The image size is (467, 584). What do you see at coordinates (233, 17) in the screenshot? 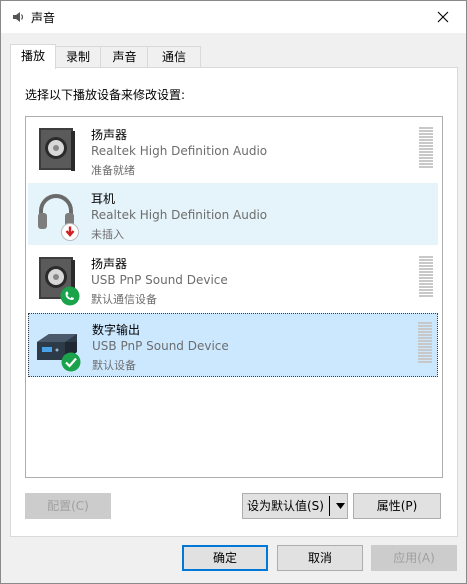
I see `title-bar: 声音` at bounding box center [233, 17].